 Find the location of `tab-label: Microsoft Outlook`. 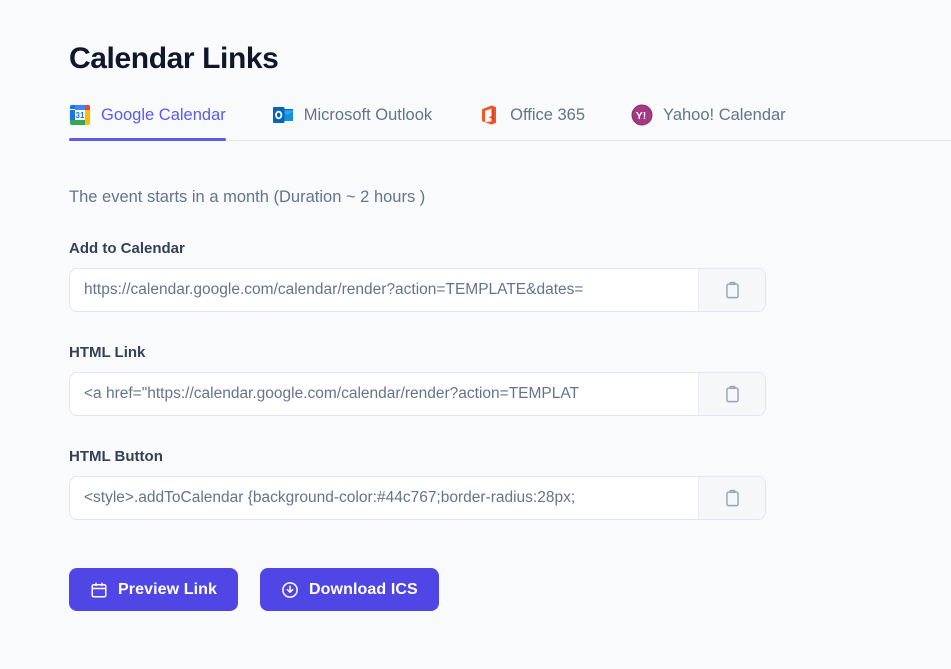

tab-label: Microsoft Outlook is located at coordinates (368, 114).